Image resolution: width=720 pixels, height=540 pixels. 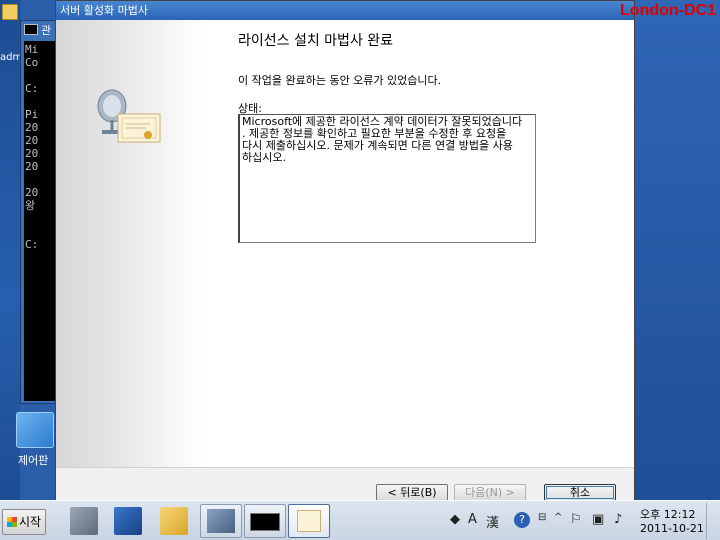 I want to click on taskbar: 시작 ◆ A 漢 ? ⊟ ^ ⚐ ▣ ♪ 오후 12:12 2011-10-21, so click(x=360, y=520).